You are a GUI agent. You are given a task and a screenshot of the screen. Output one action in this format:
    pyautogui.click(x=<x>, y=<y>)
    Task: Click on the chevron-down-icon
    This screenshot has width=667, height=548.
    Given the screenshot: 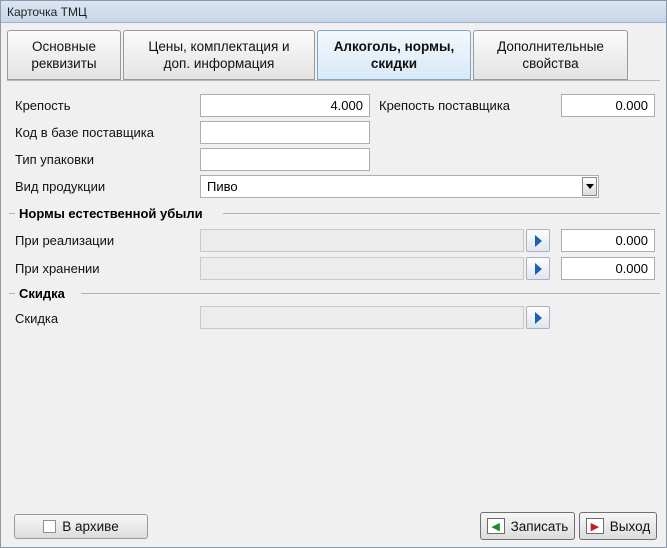 What is the action you would take?
    pyautogui.click(x=589, y=186)
    